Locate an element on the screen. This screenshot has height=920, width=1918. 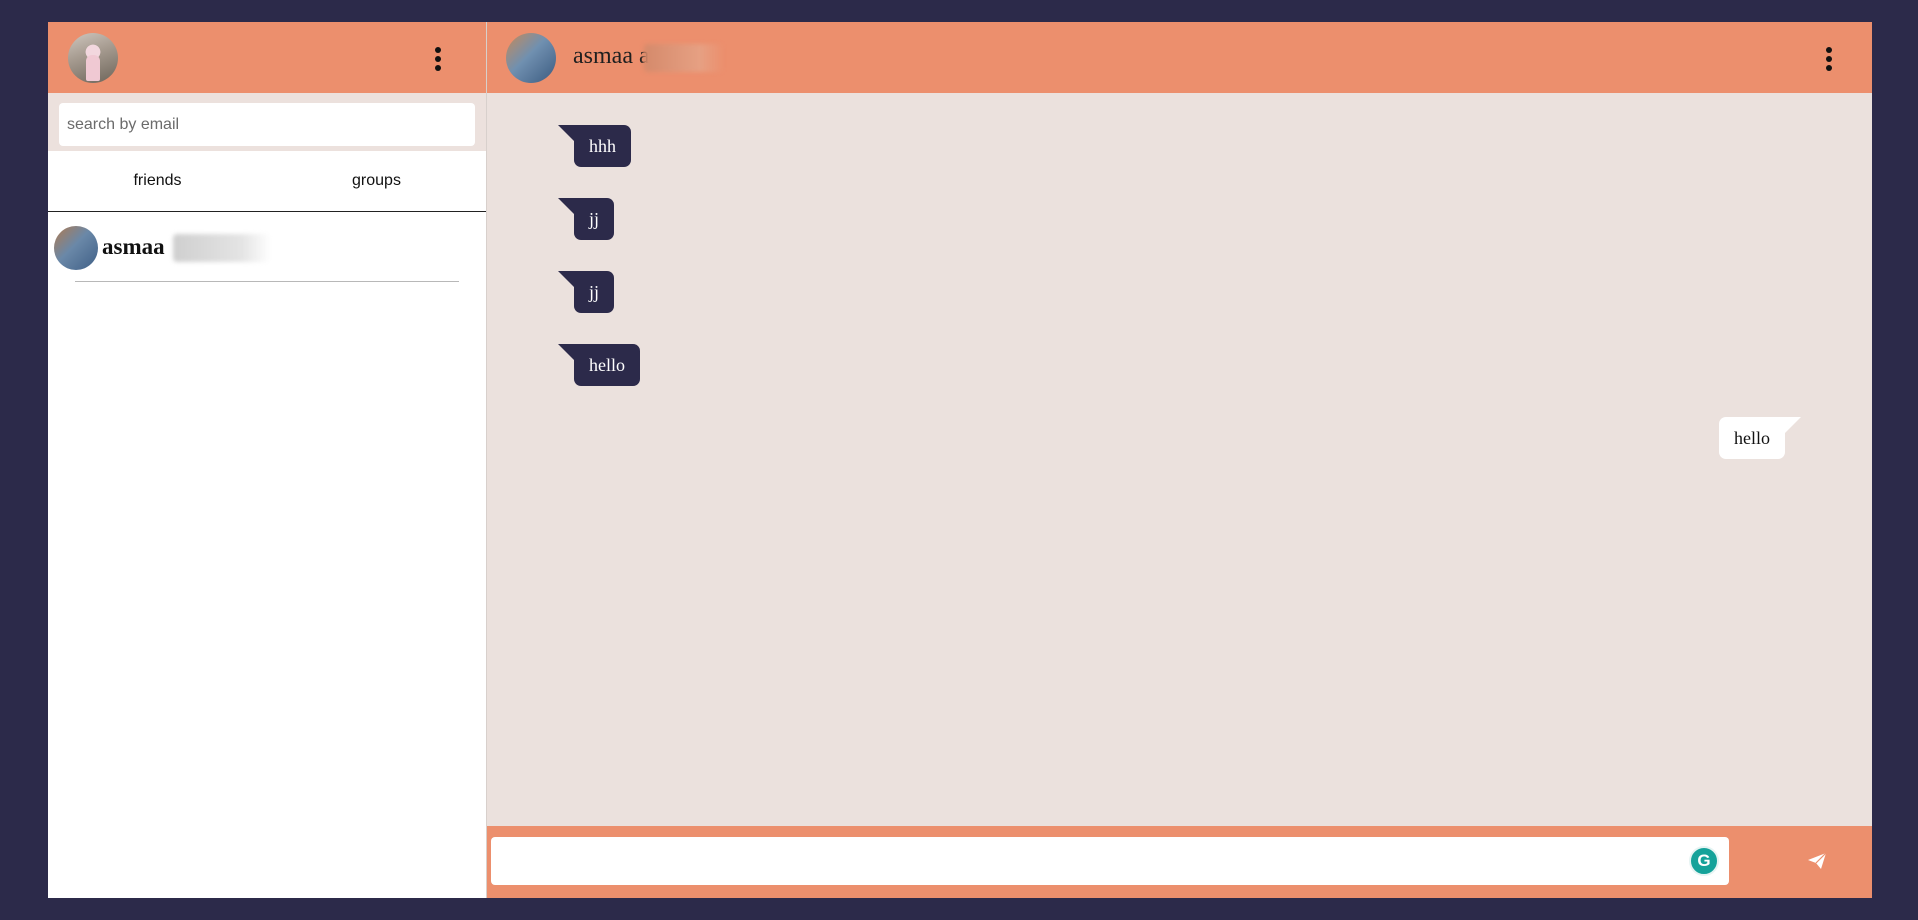
contact-item: asmaa is located at coordinates (267, 247).